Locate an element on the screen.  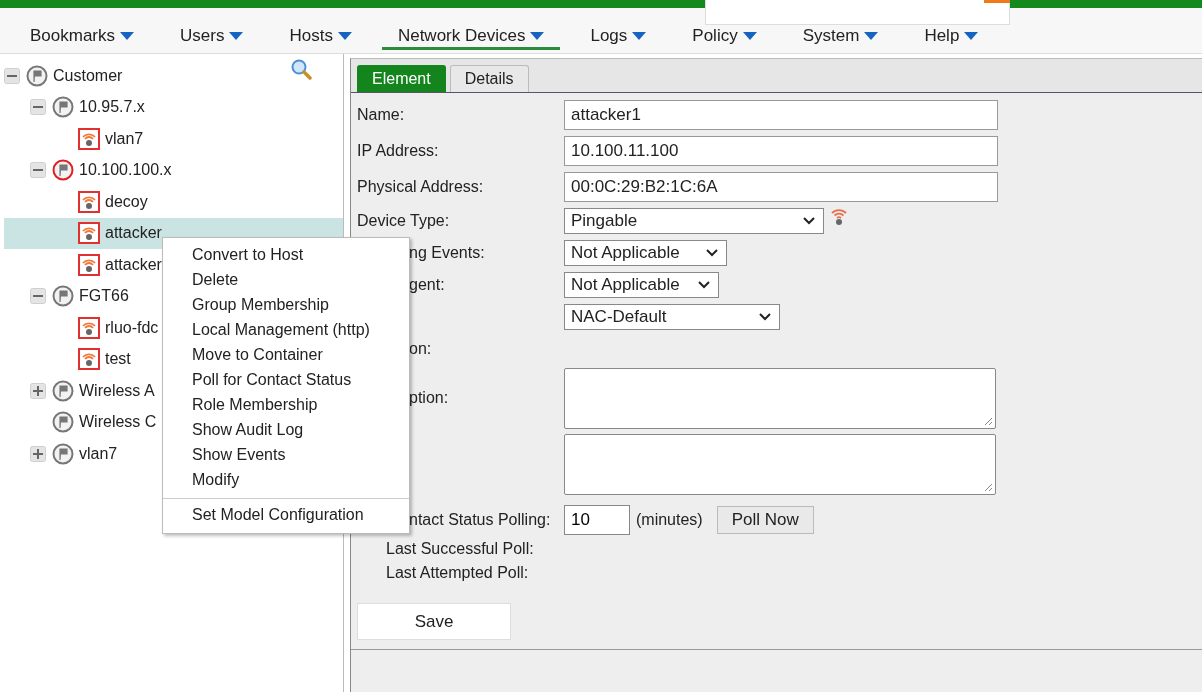
tree-label: FGT66 is located at coordinates (104, 296).